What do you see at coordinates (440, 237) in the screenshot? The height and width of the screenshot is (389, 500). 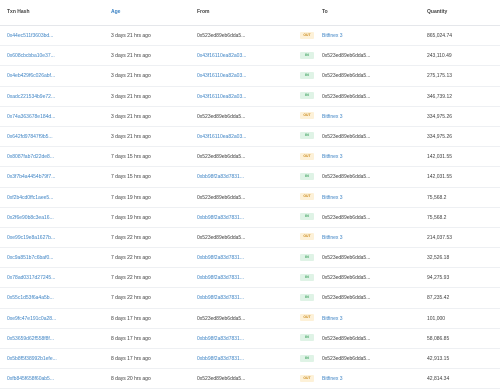 I see `txn-quantity: 214,037.53` at bounding box center [440, 237].